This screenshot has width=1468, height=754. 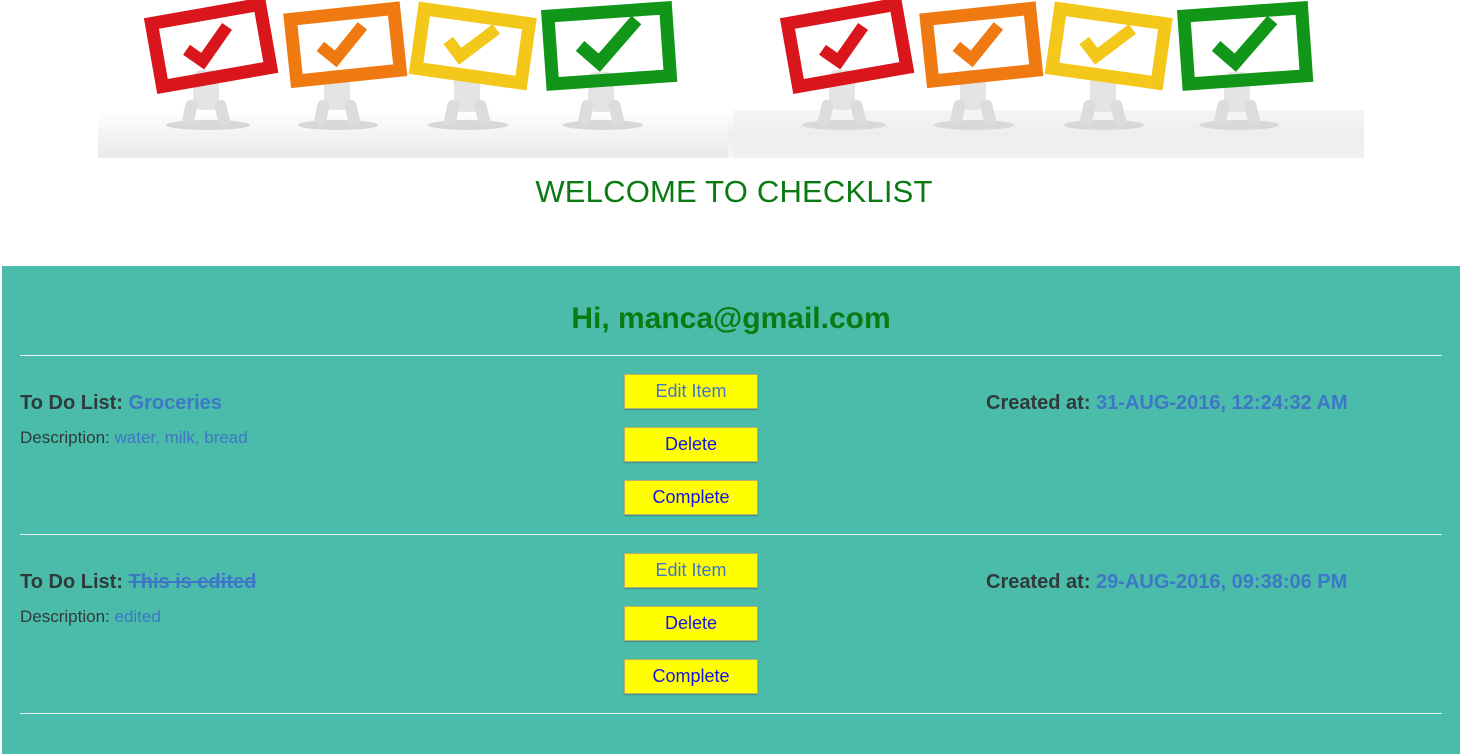 I want to click on welcome-heading: WELCOME TO CHECKLIST, so click(x=734, y=191).